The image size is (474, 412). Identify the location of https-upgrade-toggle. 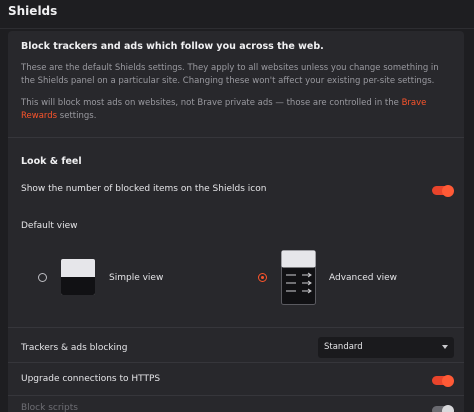
(443, 380).